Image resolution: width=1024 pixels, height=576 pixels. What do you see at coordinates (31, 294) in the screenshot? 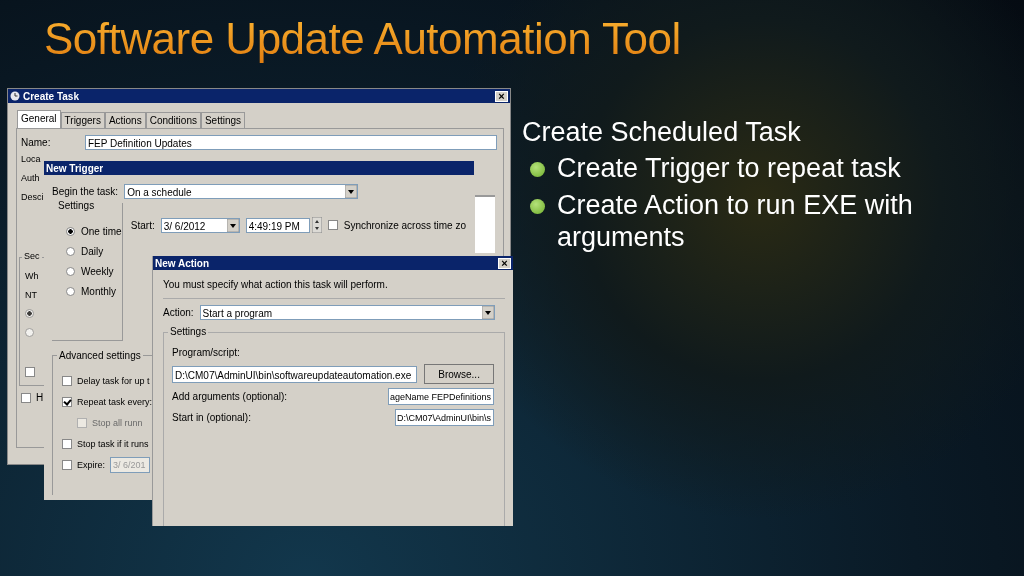
I see `option-text: NT` at bounding box center [31, 294].